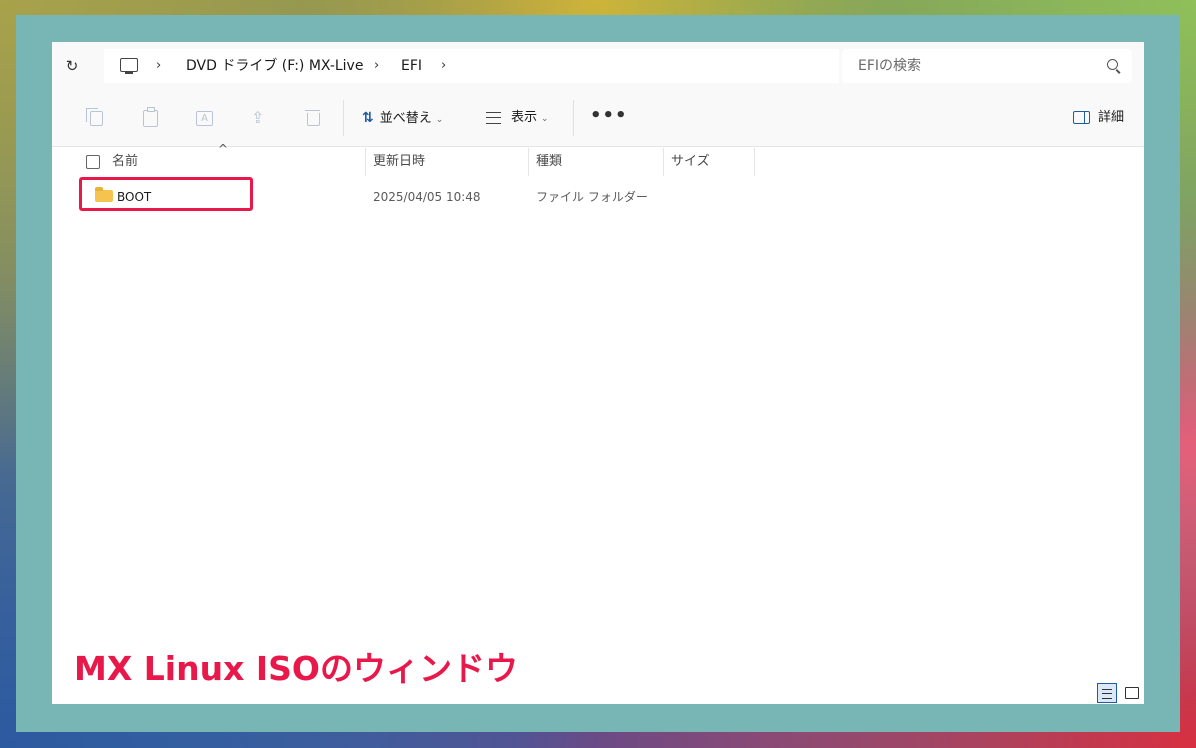  Describe the element at coordinates (987, 66) in the screenshot. I see `search-input: EFIの検索` at that location.